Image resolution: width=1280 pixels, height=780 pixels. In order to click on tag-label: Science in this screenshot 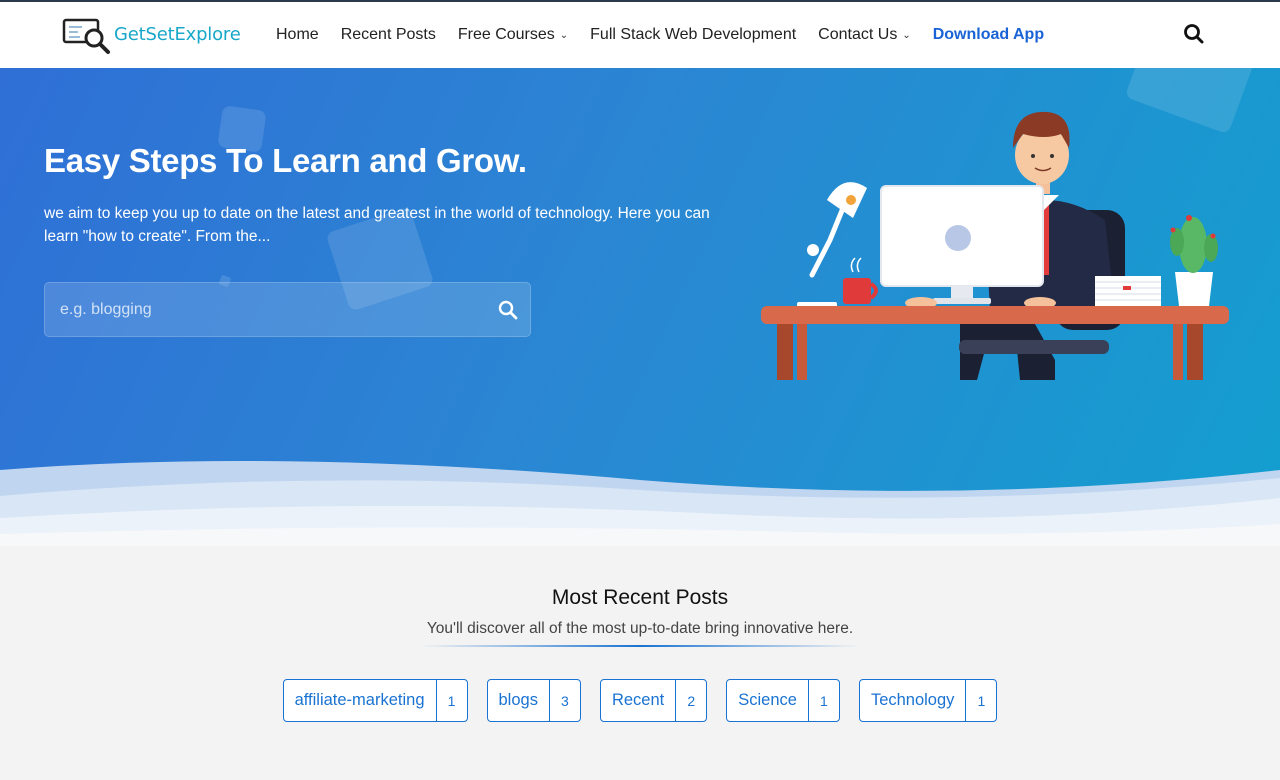, I will do `click(767, 700)`.